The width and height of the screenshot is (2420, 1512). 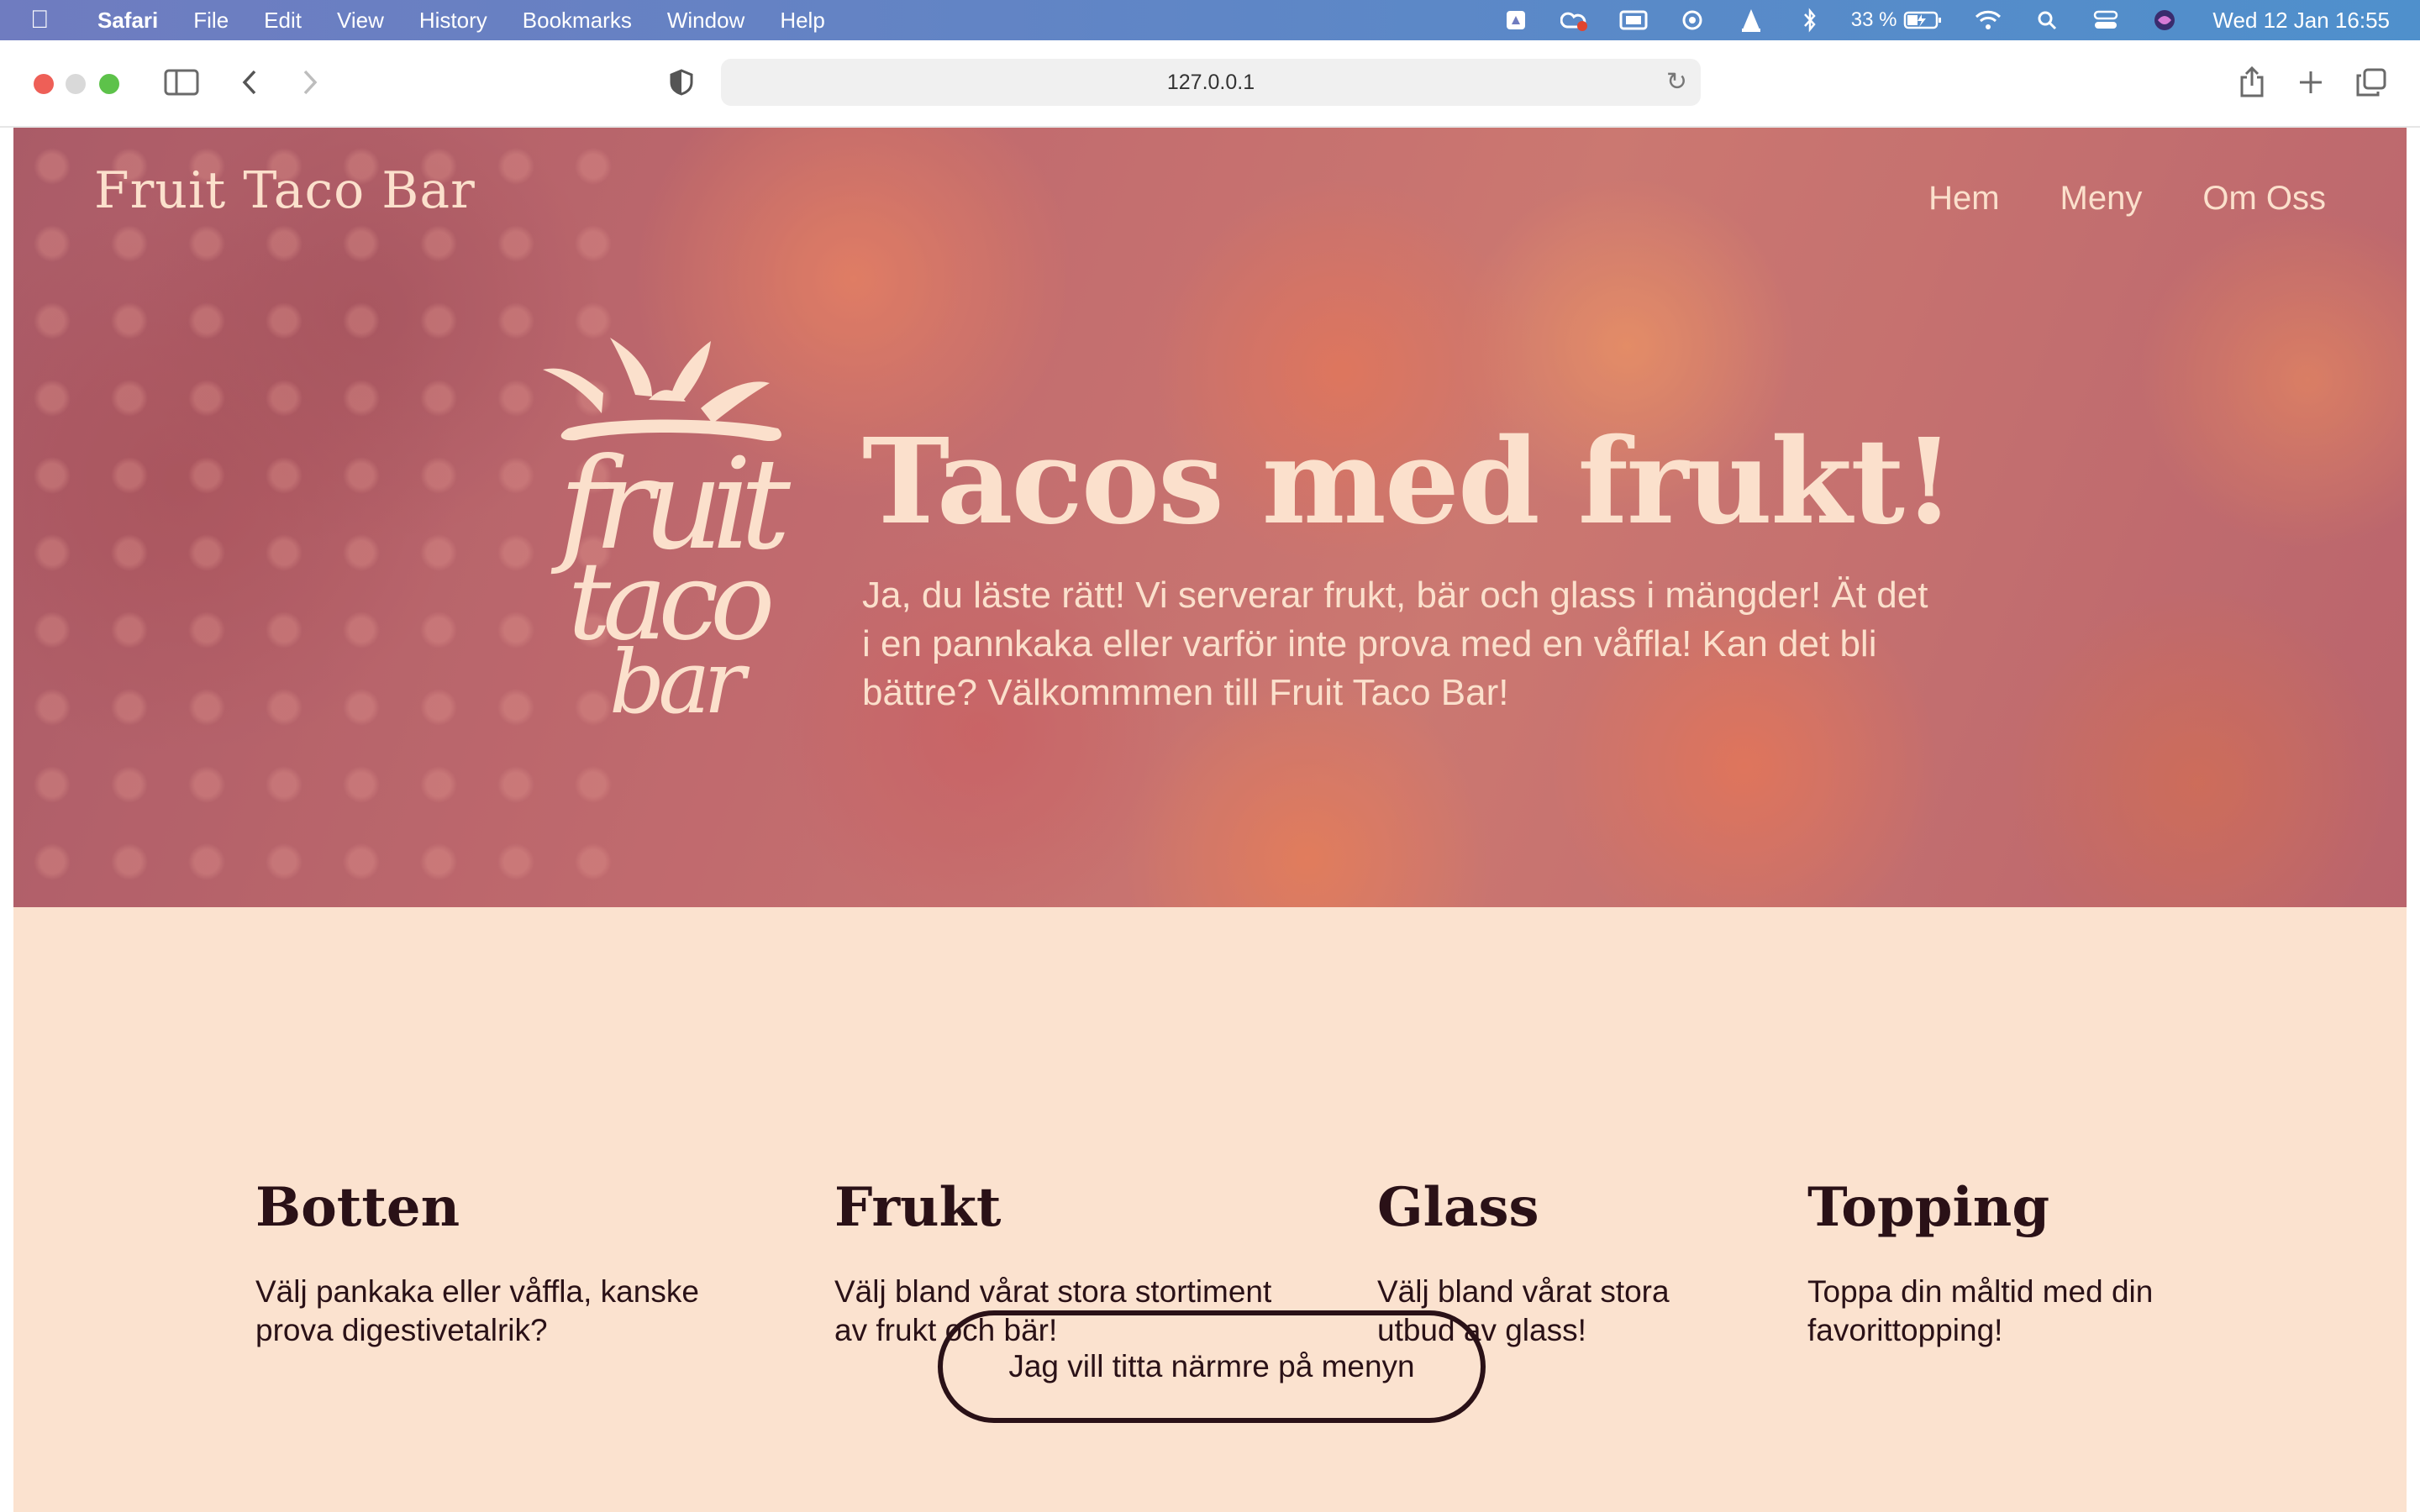 What do you see at coordinates (453, 21) in the screenshot?
I see `menu-history: History` at bounding box center [453, 21].